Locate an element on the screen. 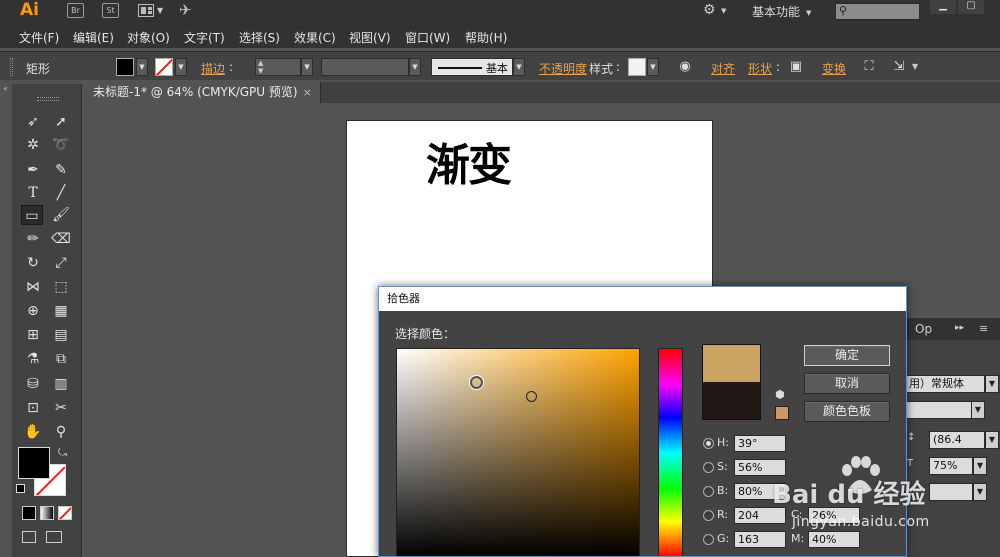  type-tool-icon: T is located at coordinates (33, 193).